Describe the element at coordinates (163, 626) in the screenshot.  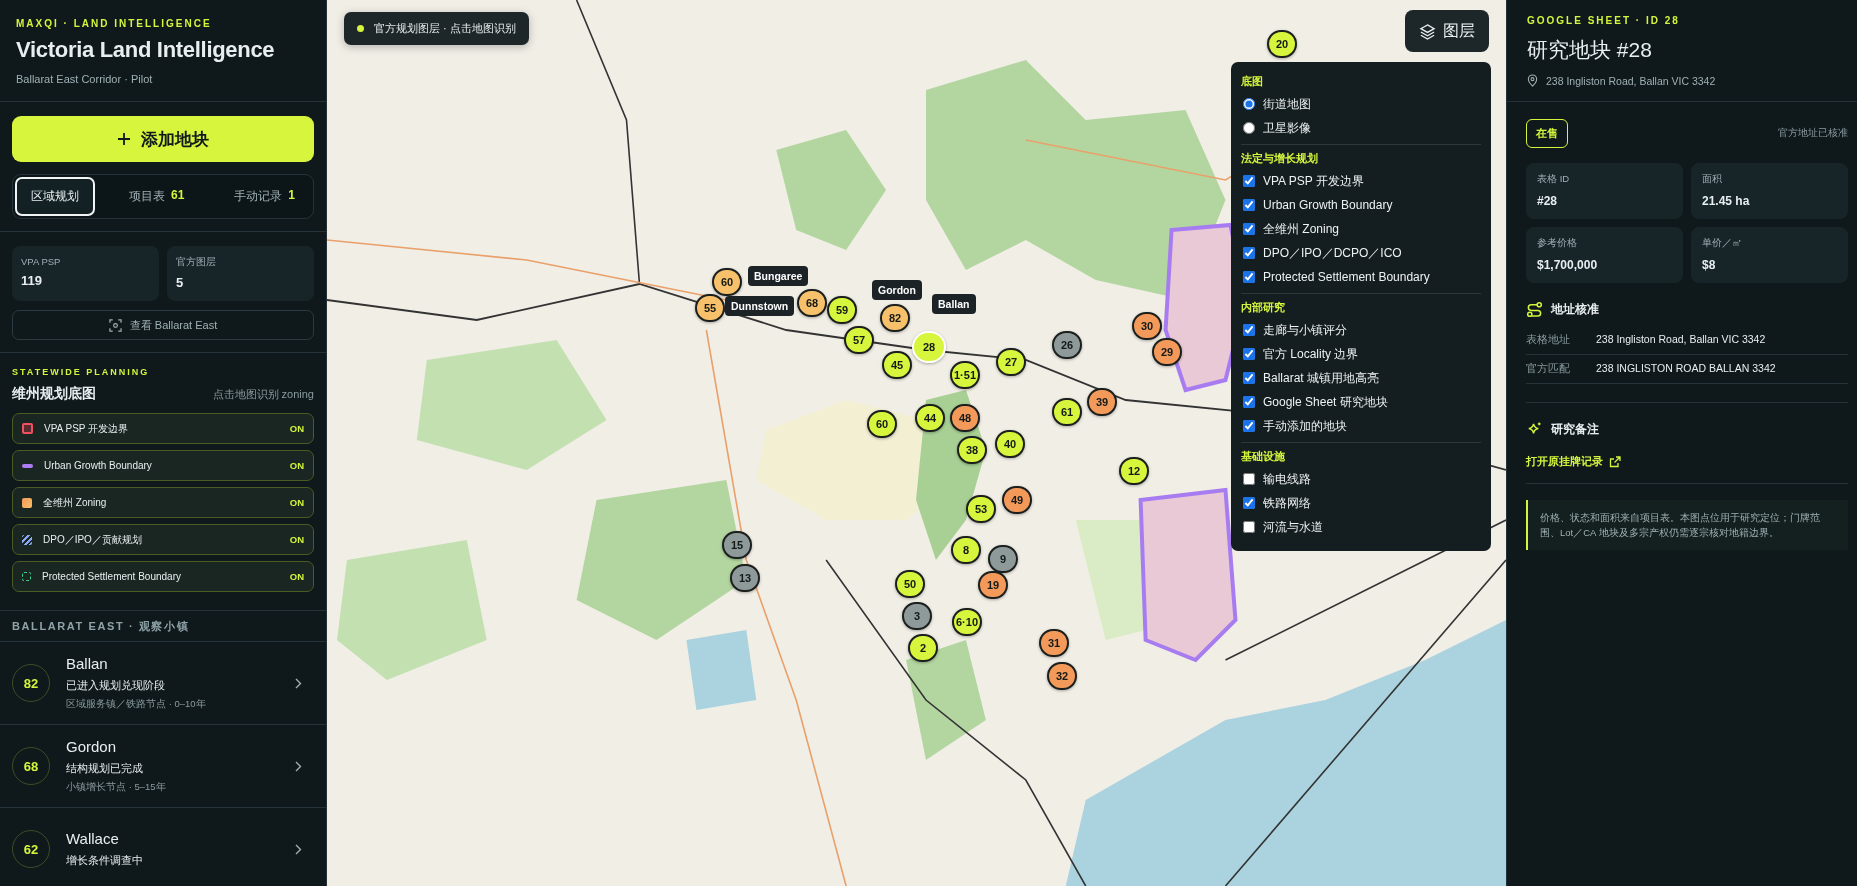
I see `section-eyebrow: BALLARAT EAST · 观察小镇` at that location.